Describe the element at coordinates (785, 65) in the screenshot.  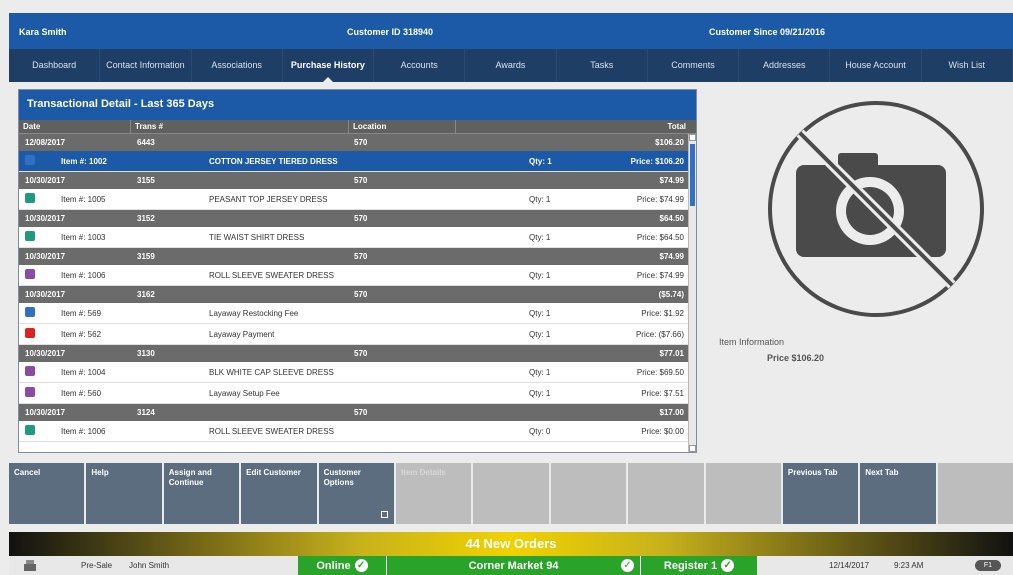
I see `tab-addresses: Addresses` at that location.